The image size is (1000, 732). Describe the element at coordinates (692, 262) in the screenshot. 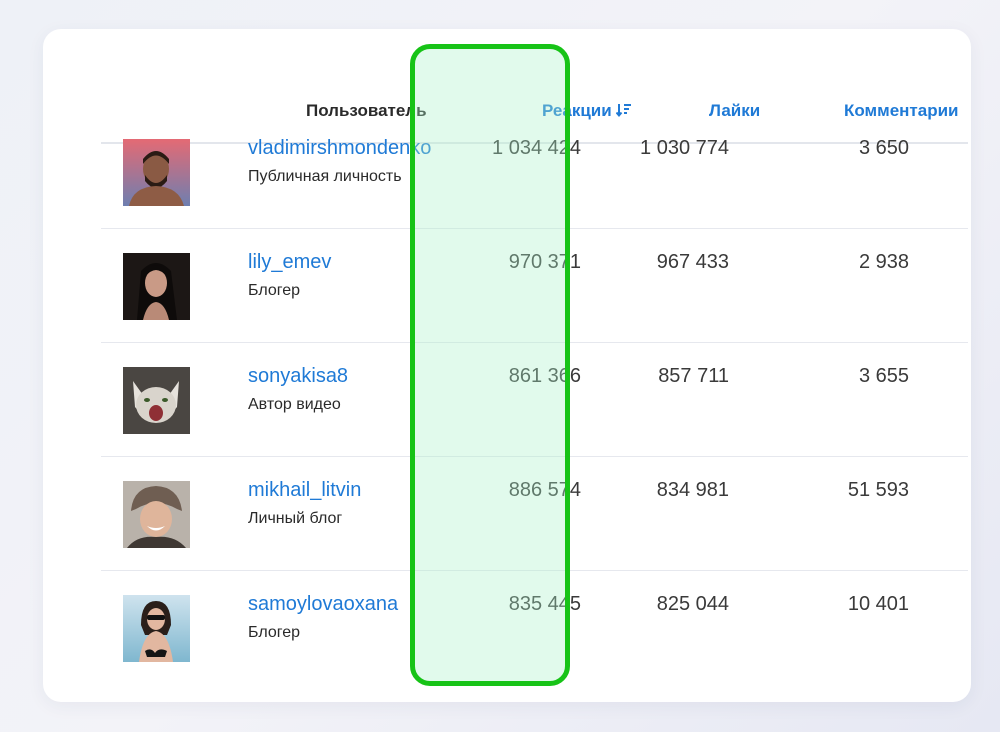

I see `likes-value: 967 433` at that location.